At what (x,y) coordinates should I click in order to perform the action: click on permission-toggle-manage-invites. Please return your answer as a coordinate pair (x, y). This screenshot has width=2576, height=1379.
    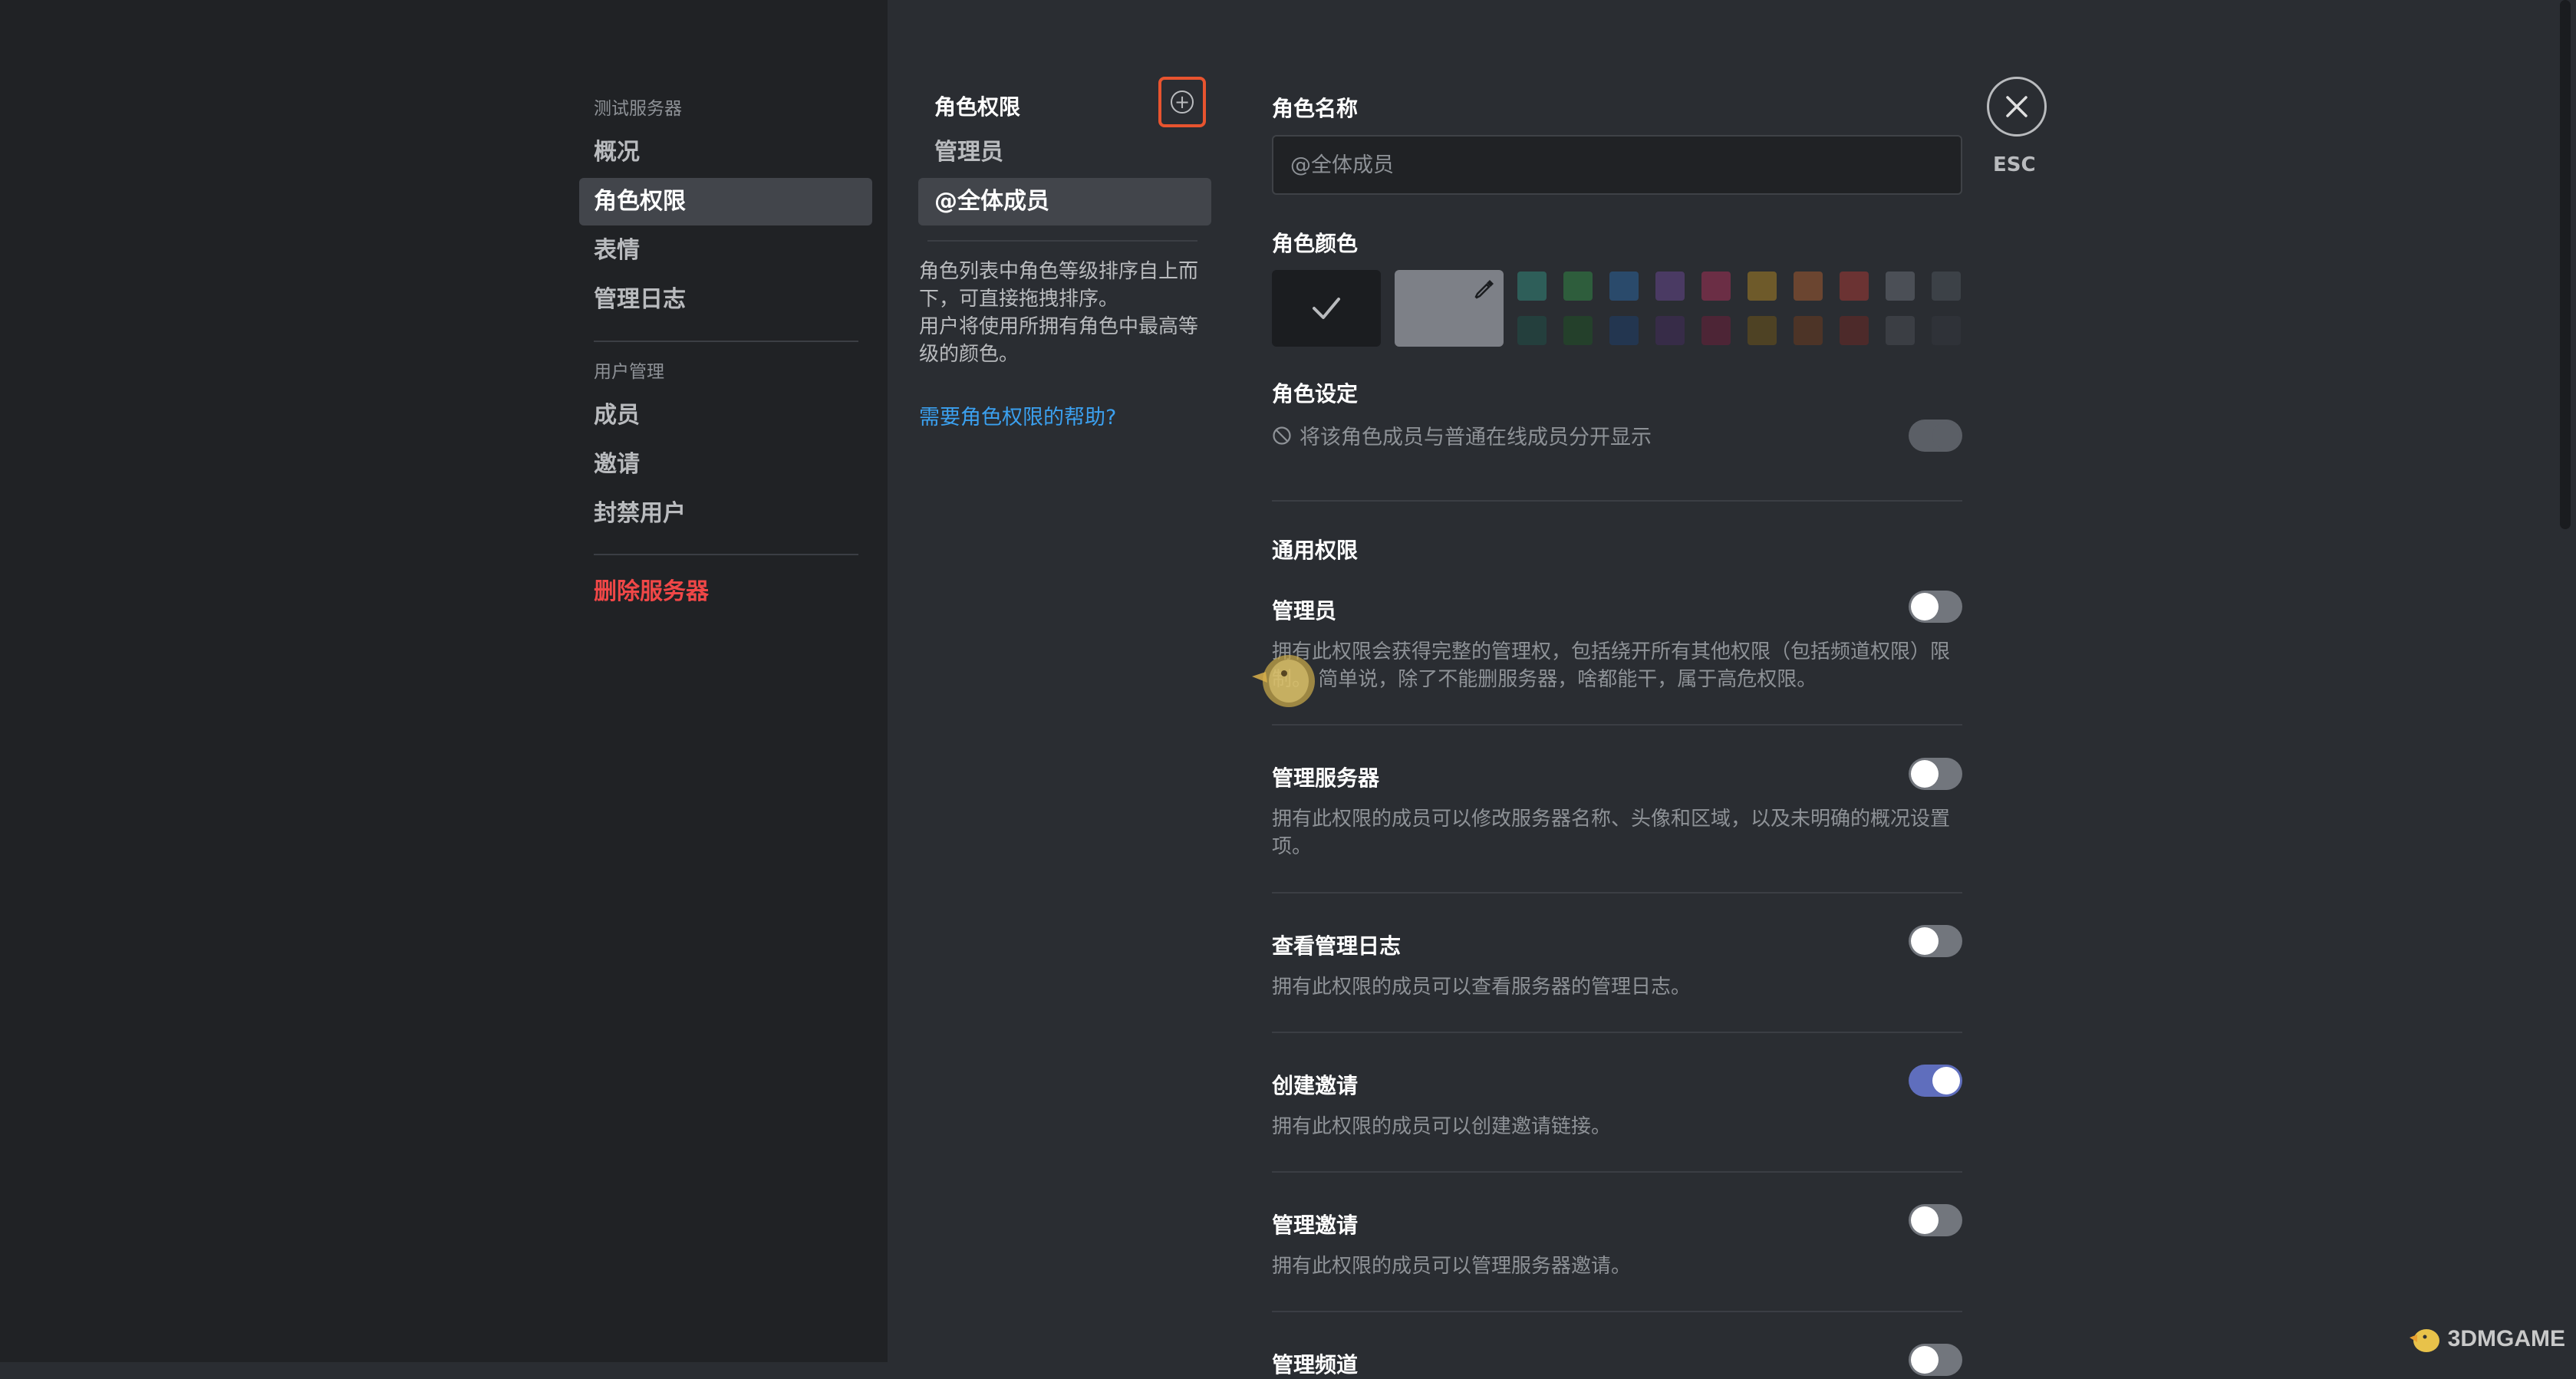
    Looking at the image, I should click on (1935, 1220).